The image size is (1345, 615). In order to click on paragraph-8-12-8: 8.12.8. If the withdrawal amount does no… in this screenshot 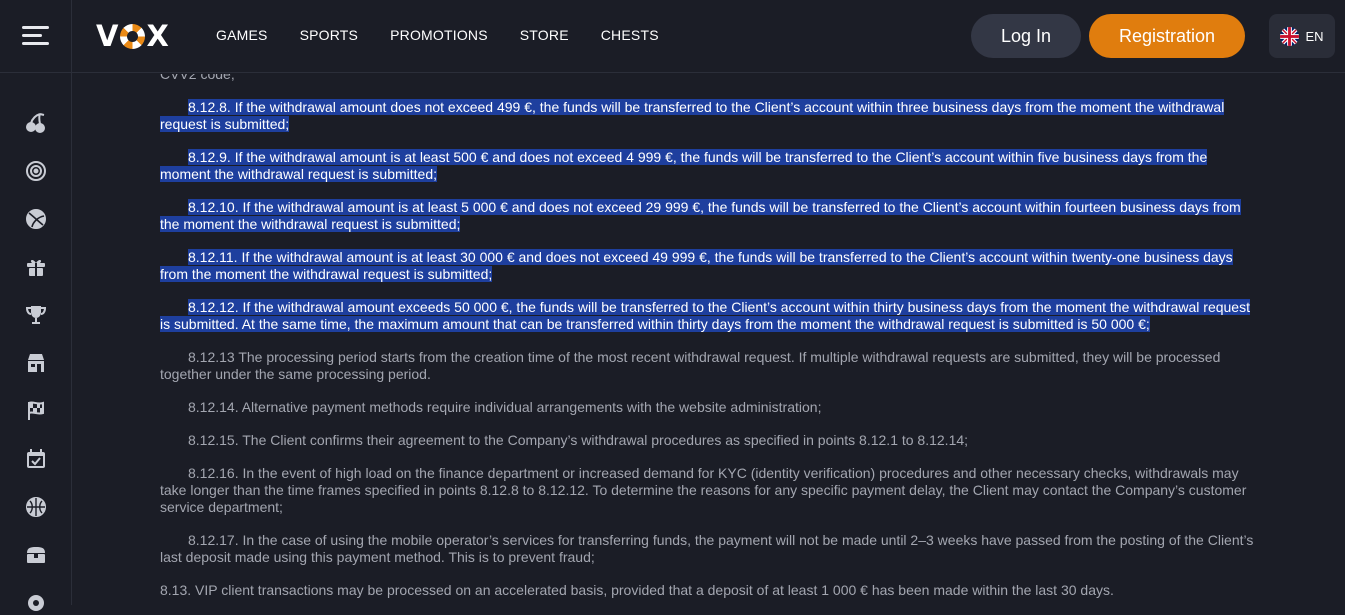, I will do `click(692, 115)`.